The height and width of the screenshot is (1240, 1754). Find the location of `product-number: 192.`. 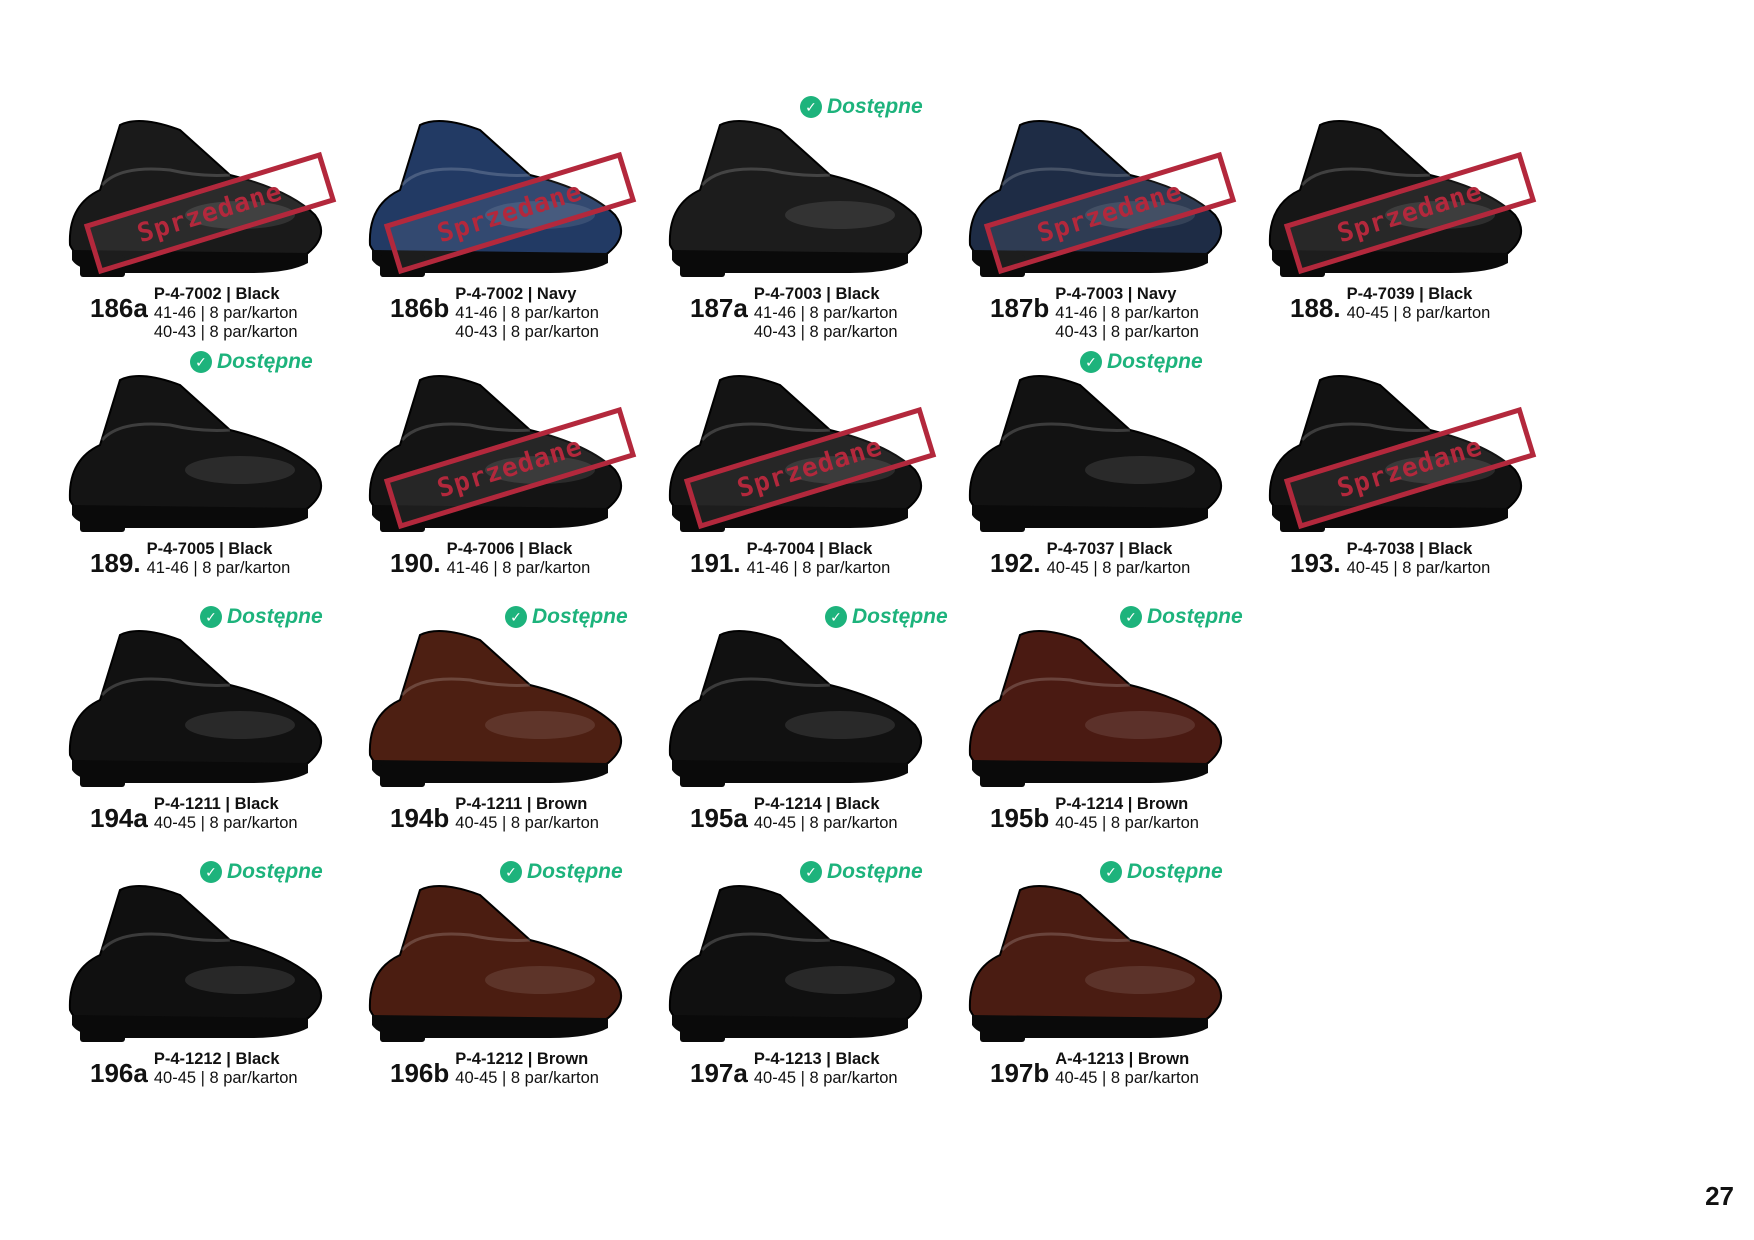

product-number: 192. is located at coordinates (1015, 563).